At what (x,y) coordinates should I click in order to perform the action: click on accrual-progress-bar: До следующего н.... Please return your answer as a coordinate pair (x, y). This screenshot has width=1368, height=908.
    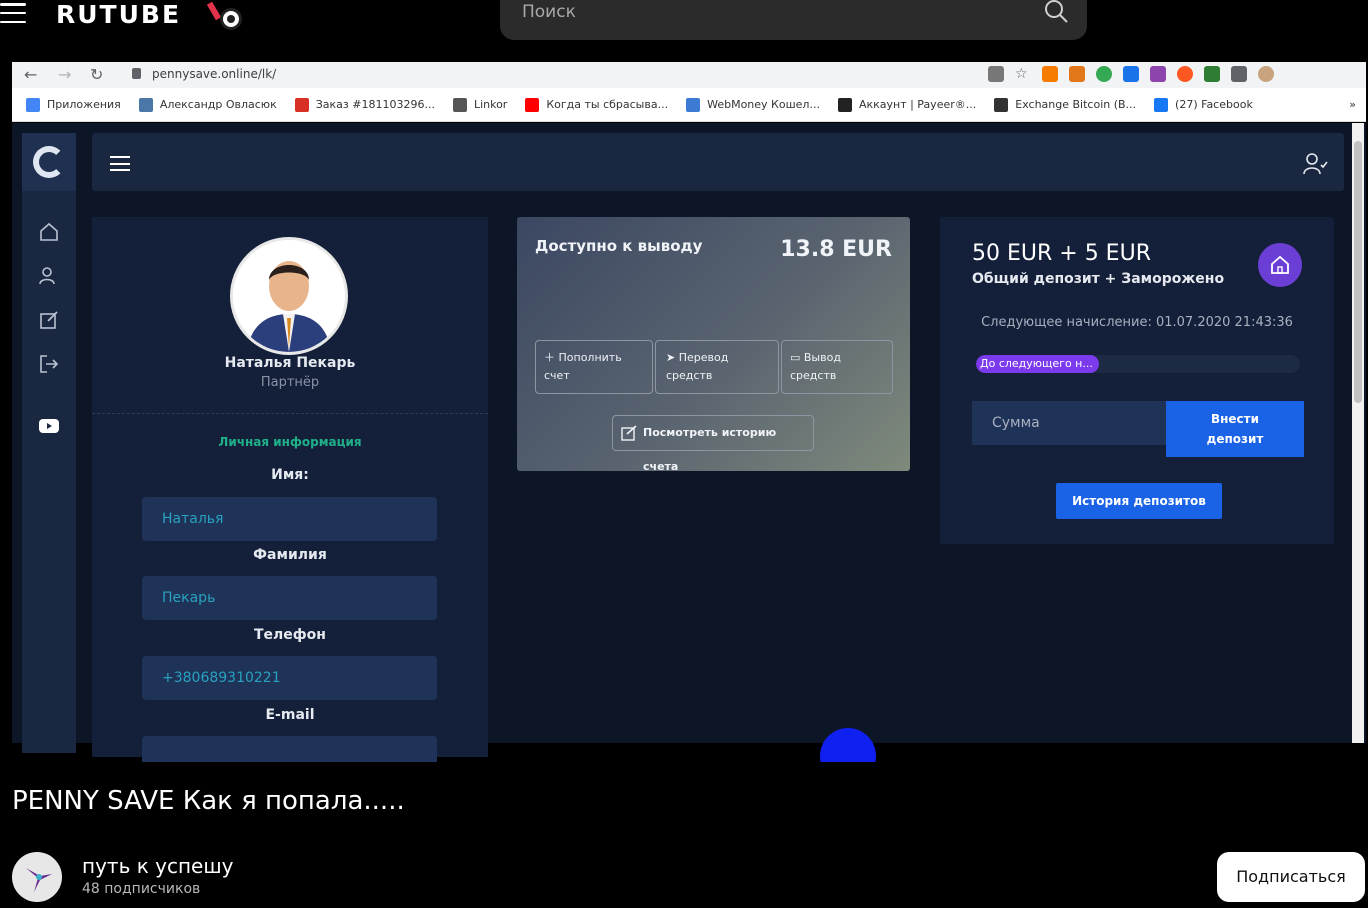
    Looking at the image, I should click on (1138, 364).